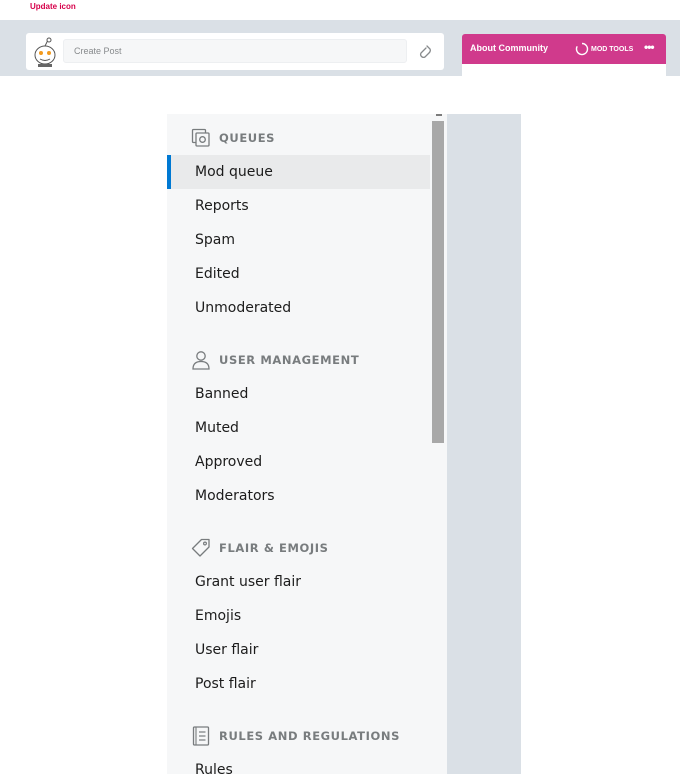 The height and width of the screenshot is (774, 680). I want to click on mod-tools-button: MOD TOOLS, so click(604, 49).